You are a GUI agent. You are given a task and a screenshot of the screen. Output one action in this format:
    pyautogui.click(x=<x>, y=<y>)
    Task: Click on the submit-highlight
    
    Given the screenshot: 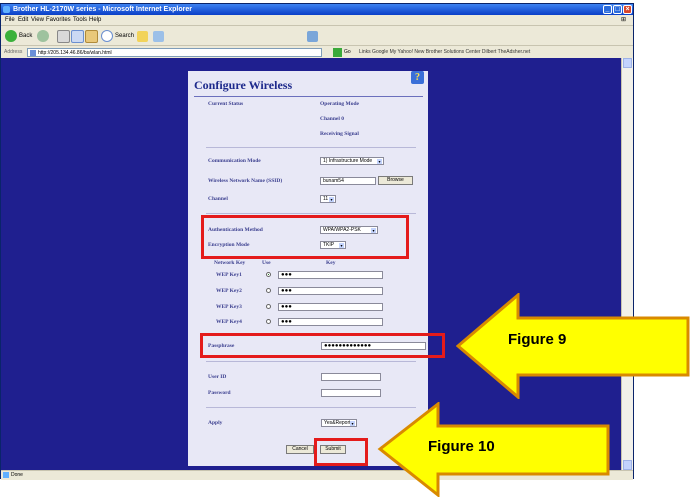 What is the action you would take?
    pyautogui.click(x=341, y=452)
    